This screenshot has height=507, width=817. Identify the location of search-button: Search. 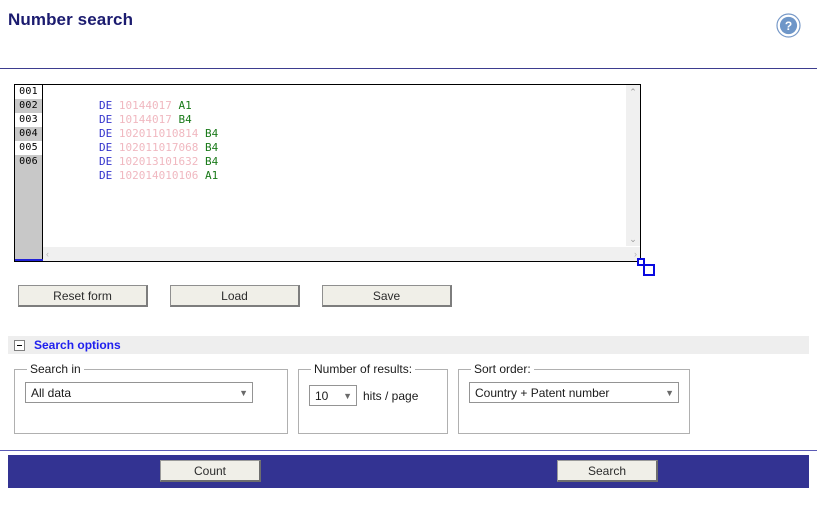
(607, 471).